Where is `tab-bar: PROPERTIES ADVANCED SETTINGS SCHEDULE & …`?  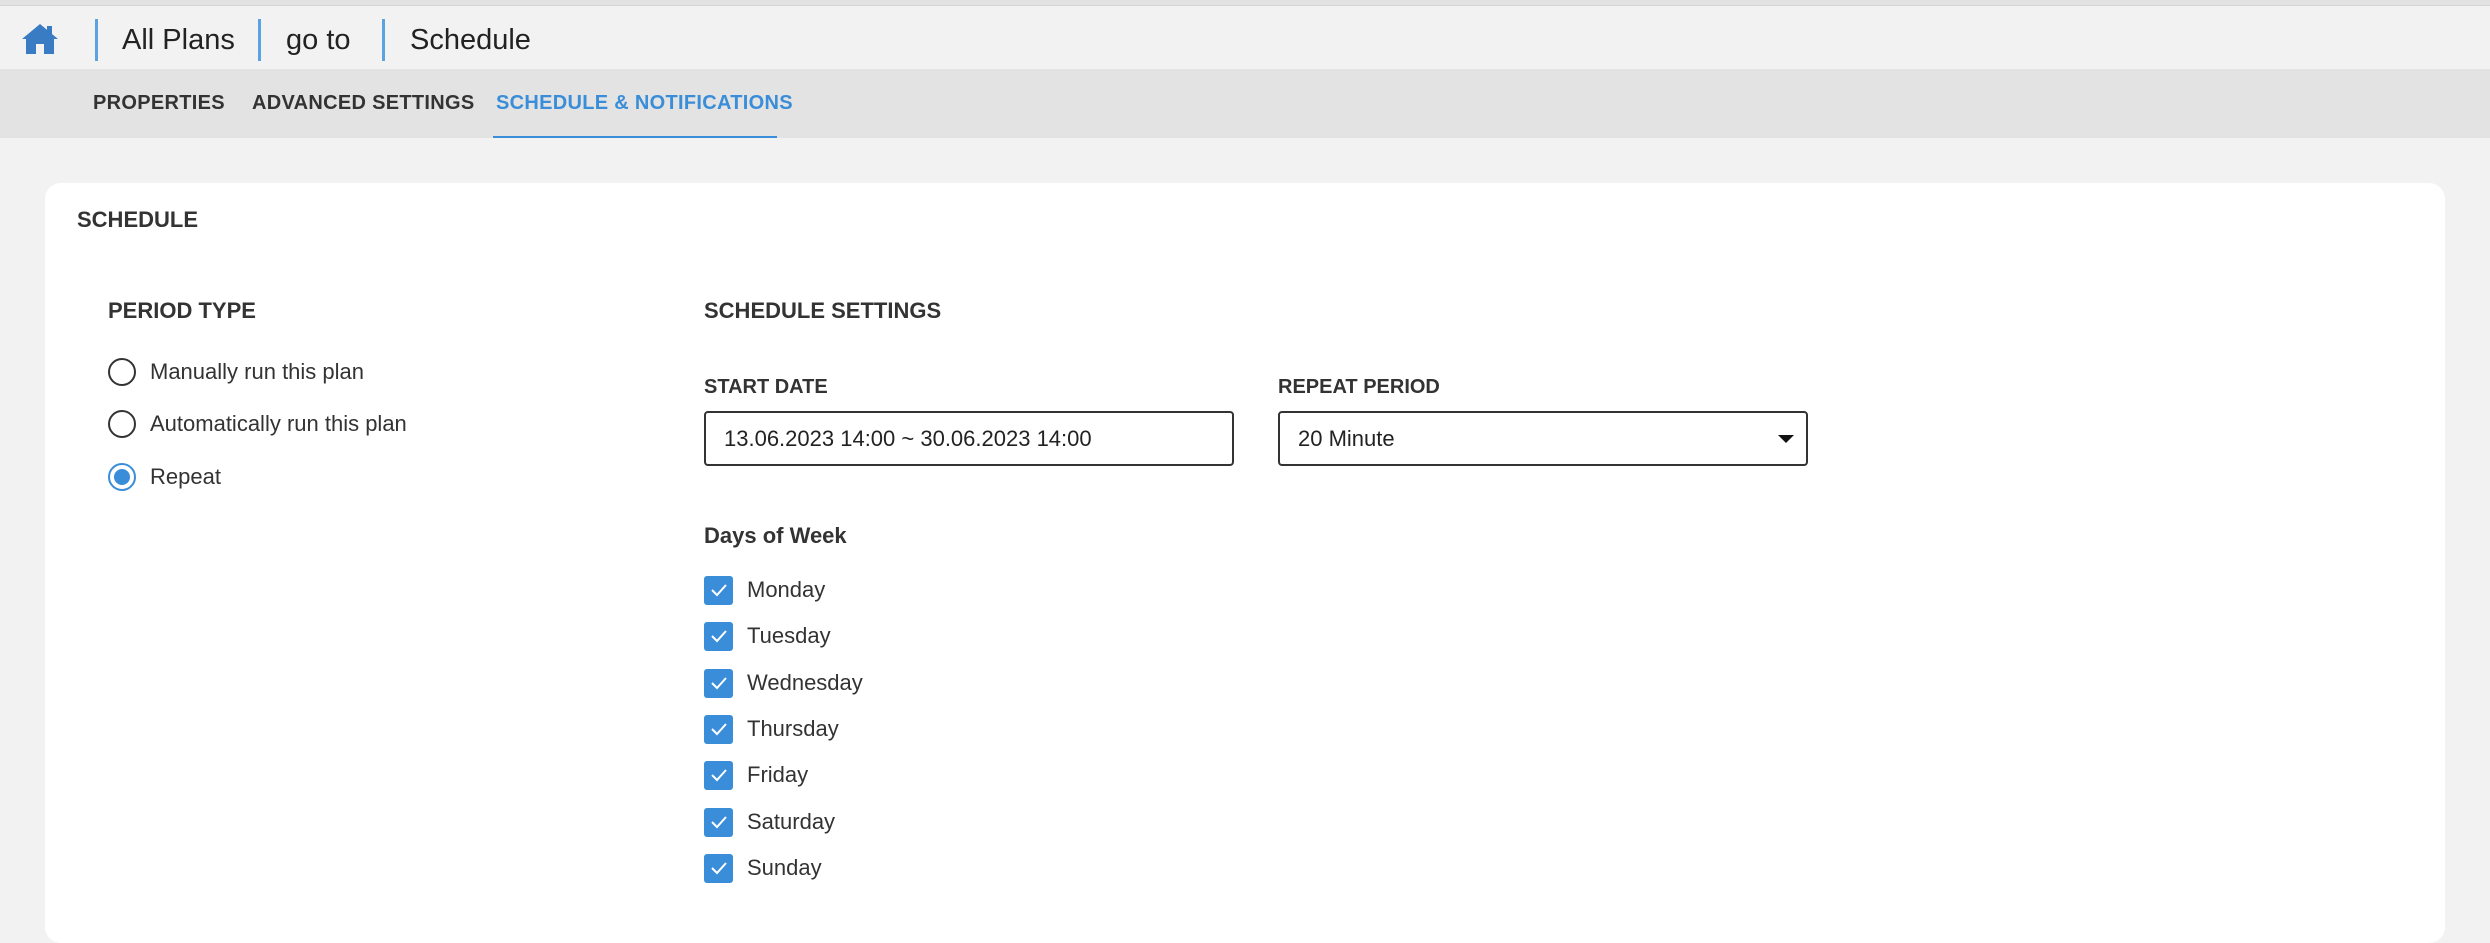 tab-bar: PROPERTIES ADVANCED SETTINGS SCHEDULE & … is located at coordinates (1245, 103).